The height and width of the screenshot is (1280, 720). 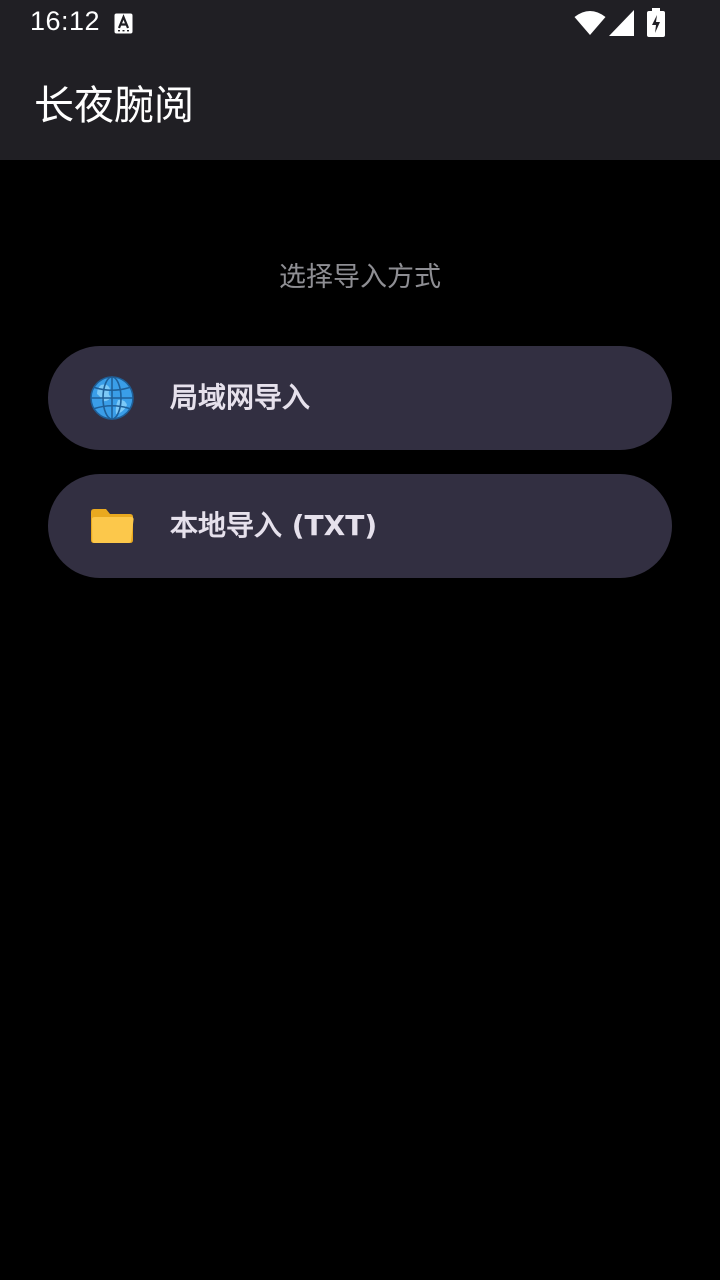 I want to click on folder-icon, so click(x=112, y=526).